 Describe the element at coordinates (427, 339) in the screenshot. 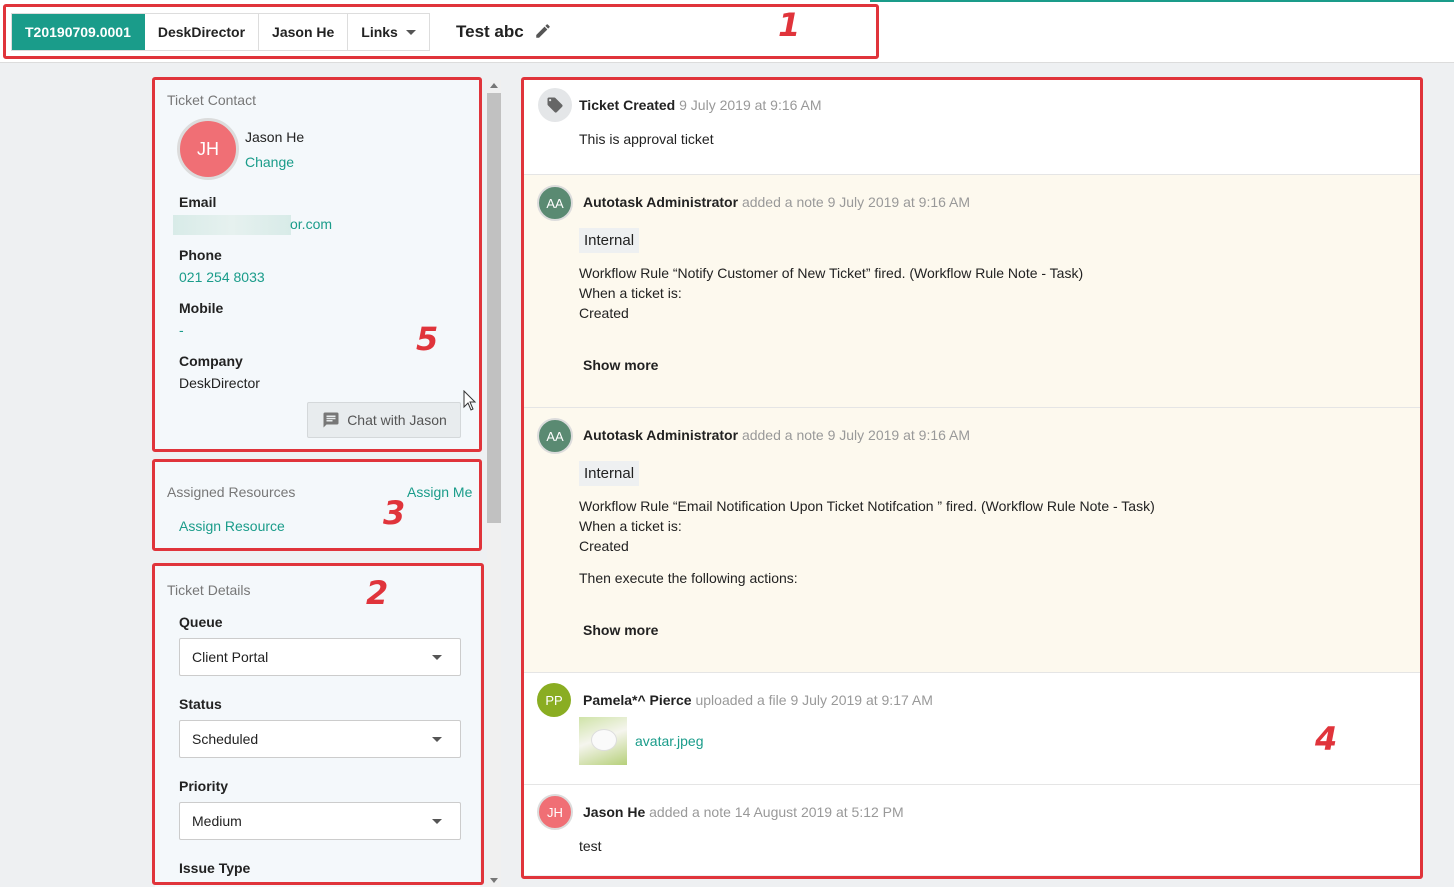

I see `annotation-number-5: 5` at that location.